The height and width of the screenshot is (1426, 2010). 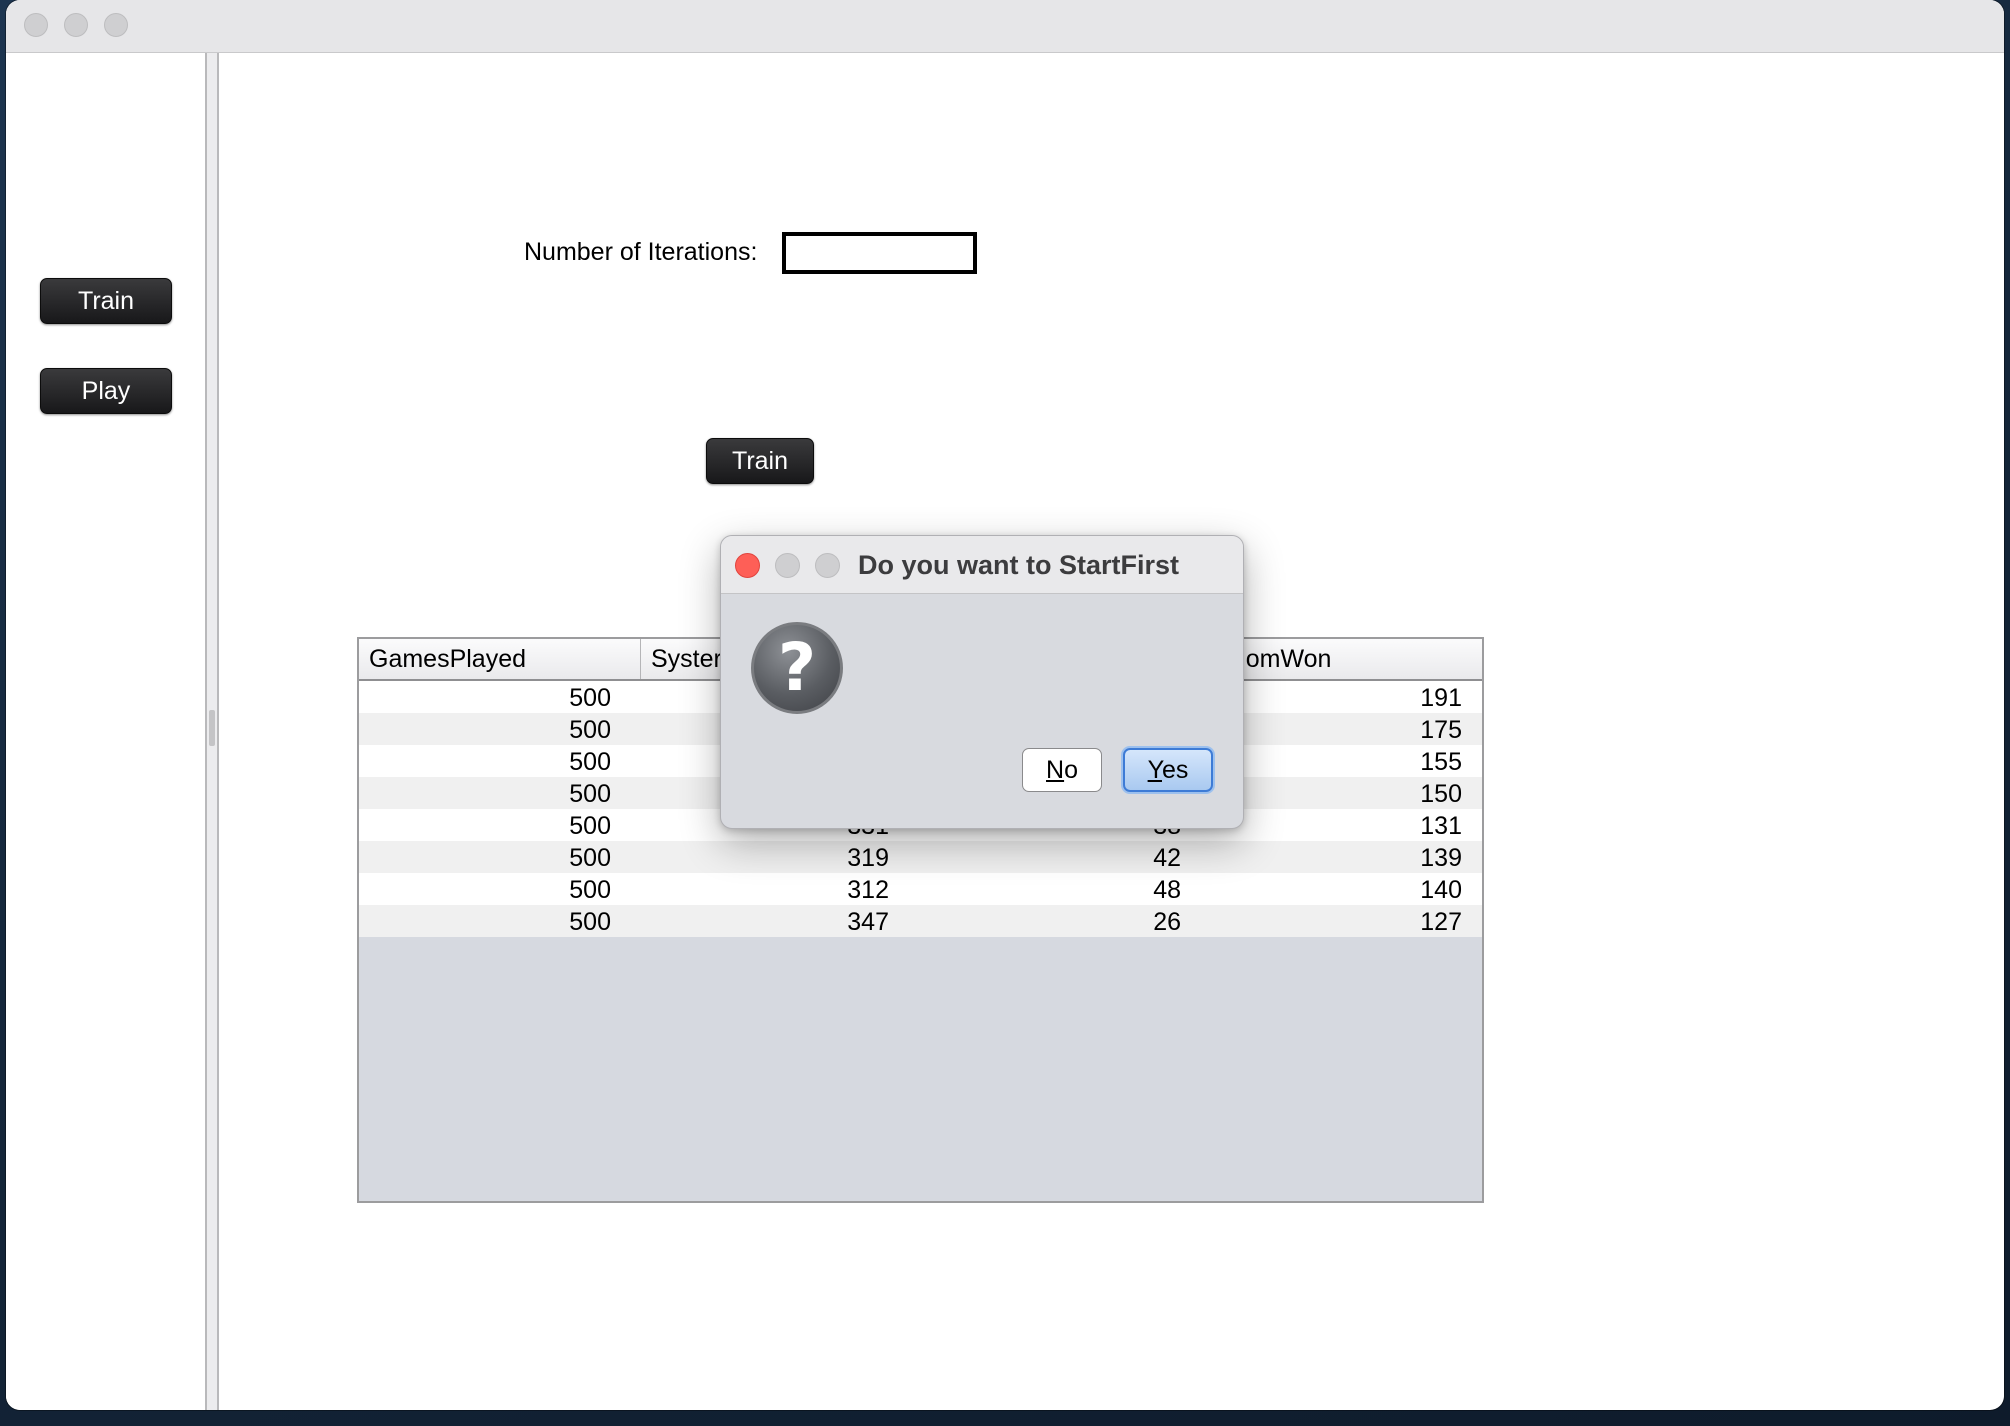 What do you see at coordinates (920, 889) in the screenshot?
I see `table-row: 500 312 48 140` at bounding box center [920, 889].